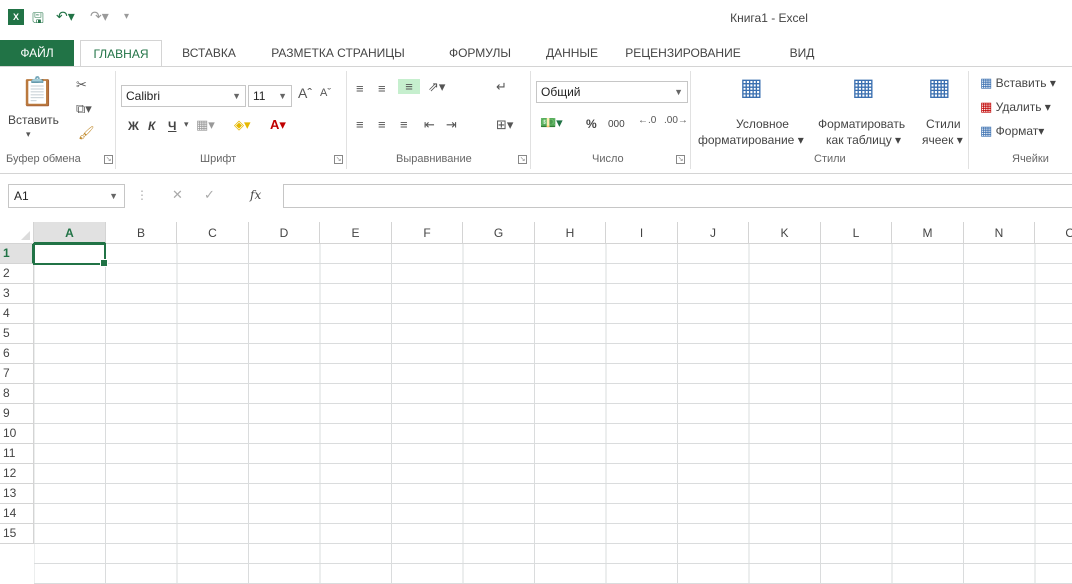  I want to click on decrease-decimal-icon: .00→, so click(676, 120).